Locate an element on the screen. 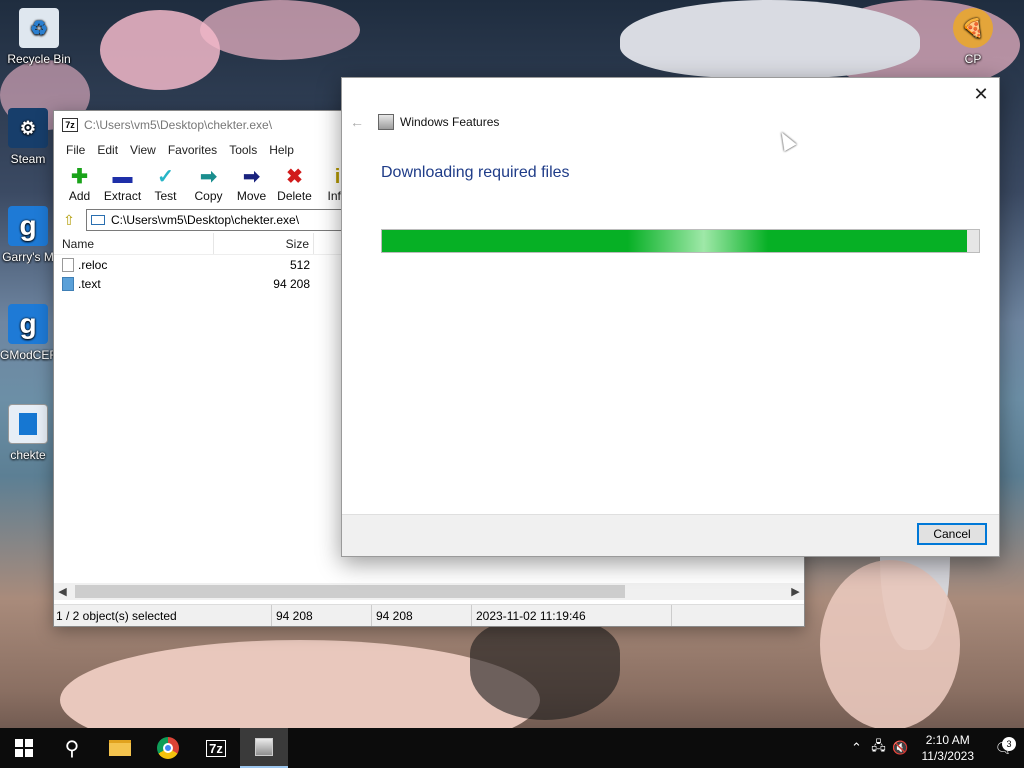 This screenshot has height=768, width=1024. delete-button: ✖ Delete is located at coordinates (294, 184).